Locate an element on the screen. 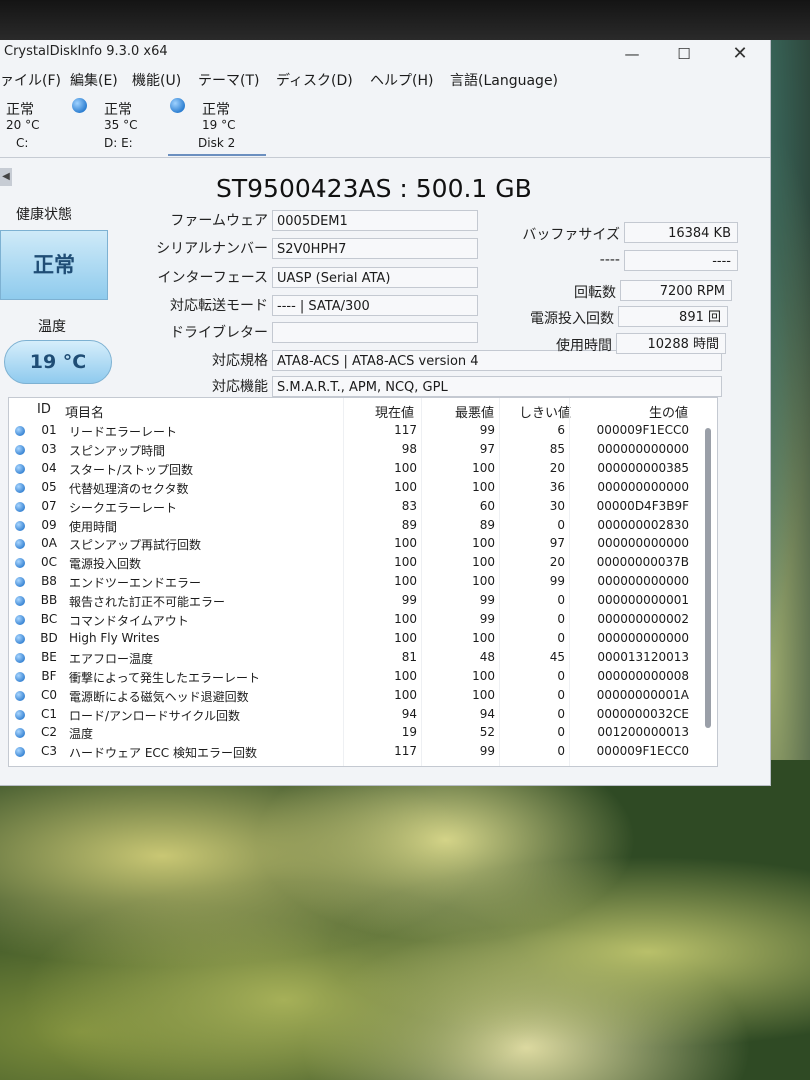 The image size is (810, 1080). current-value: 89 is located at coordinates (409, 524).